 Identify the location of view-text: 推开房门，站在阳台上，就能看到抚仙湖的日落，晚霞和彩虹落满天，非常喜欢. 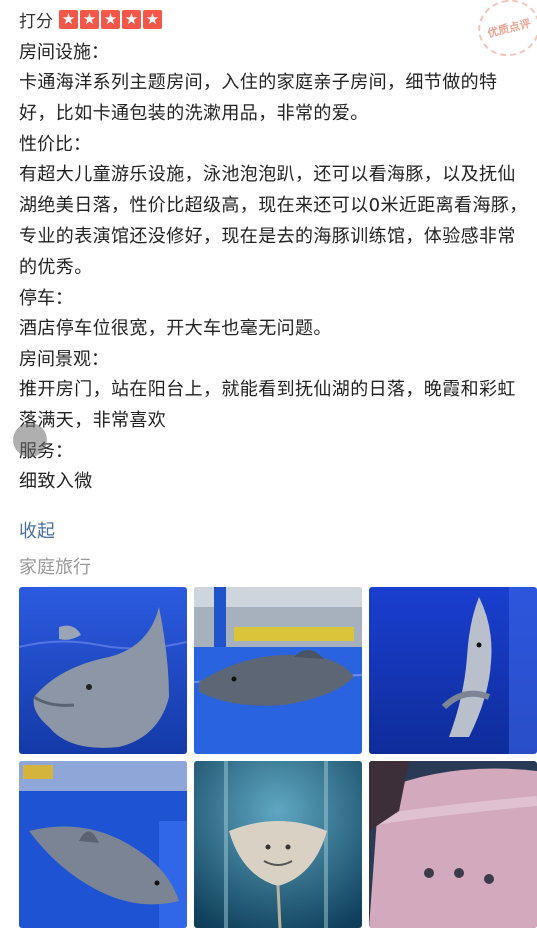
(267, 405).